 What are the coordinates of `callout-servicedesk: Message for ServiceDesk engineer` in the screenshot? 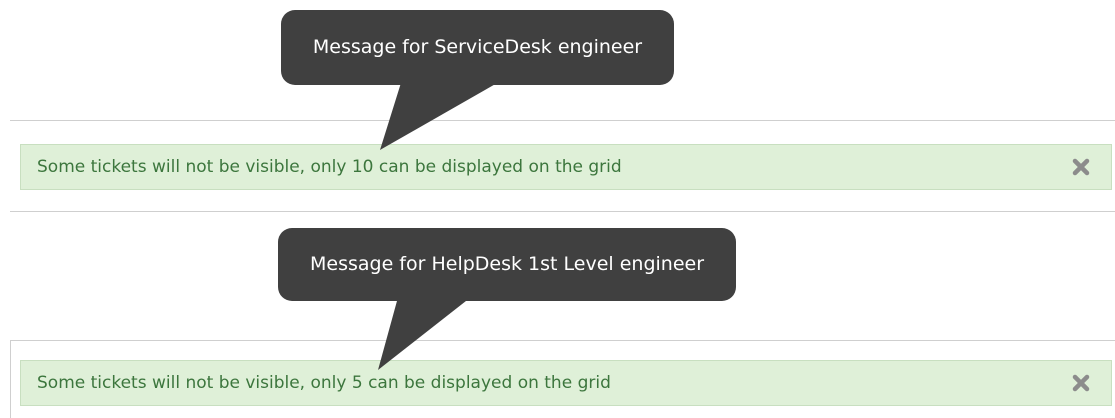 It's located at (477, 47).